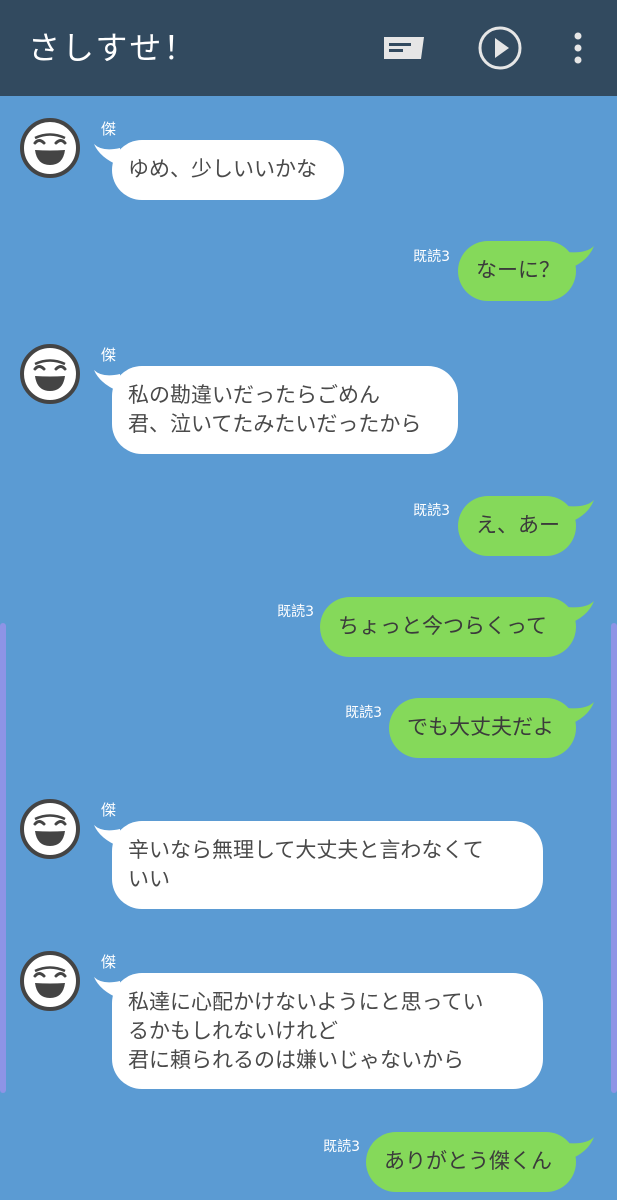 The height and width of the screenshot is (1200, 617). I want to click on message-bubble: ゆめ、少しいいかな, so click(228, 170).